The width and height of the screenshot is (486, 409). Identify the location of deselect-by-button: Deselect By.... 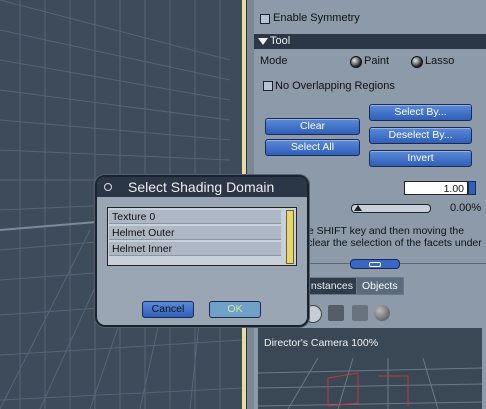
(420, 135).